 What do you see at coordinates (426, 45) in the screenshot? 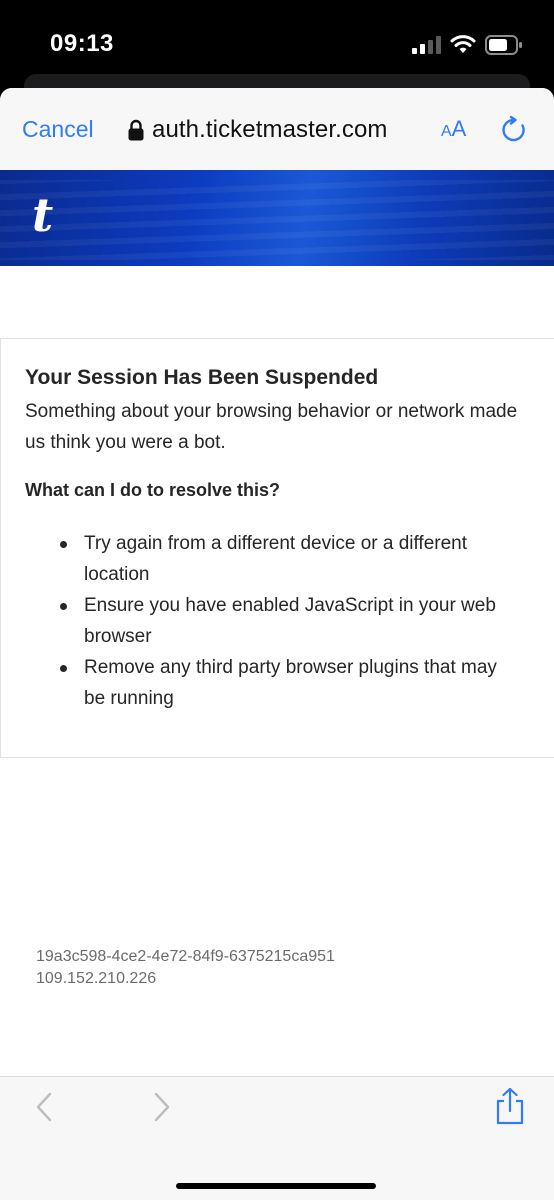
I see `signal-icon` at bounding box center [426, 45].